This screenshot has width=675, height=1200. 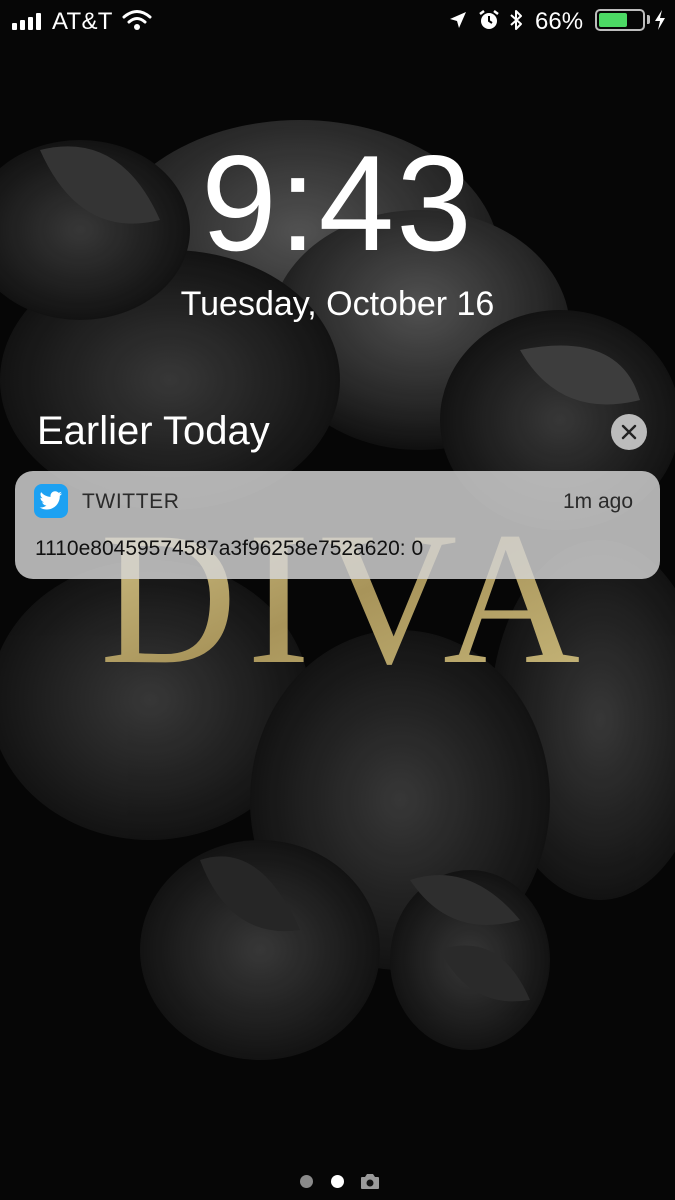 What do you see at coordinates (26, 21) in the screenshot?
I see `signal-icon` at bounding box center [26, 21].